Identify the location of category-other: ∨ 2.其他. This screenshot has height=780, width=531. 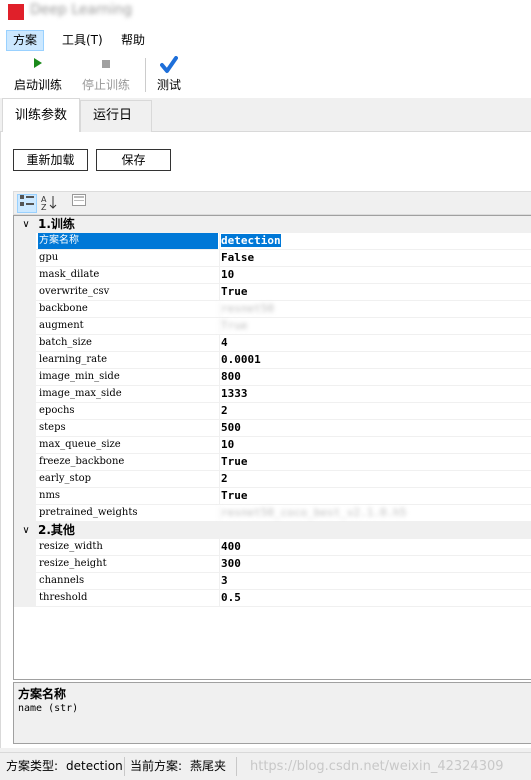
(272, 530).